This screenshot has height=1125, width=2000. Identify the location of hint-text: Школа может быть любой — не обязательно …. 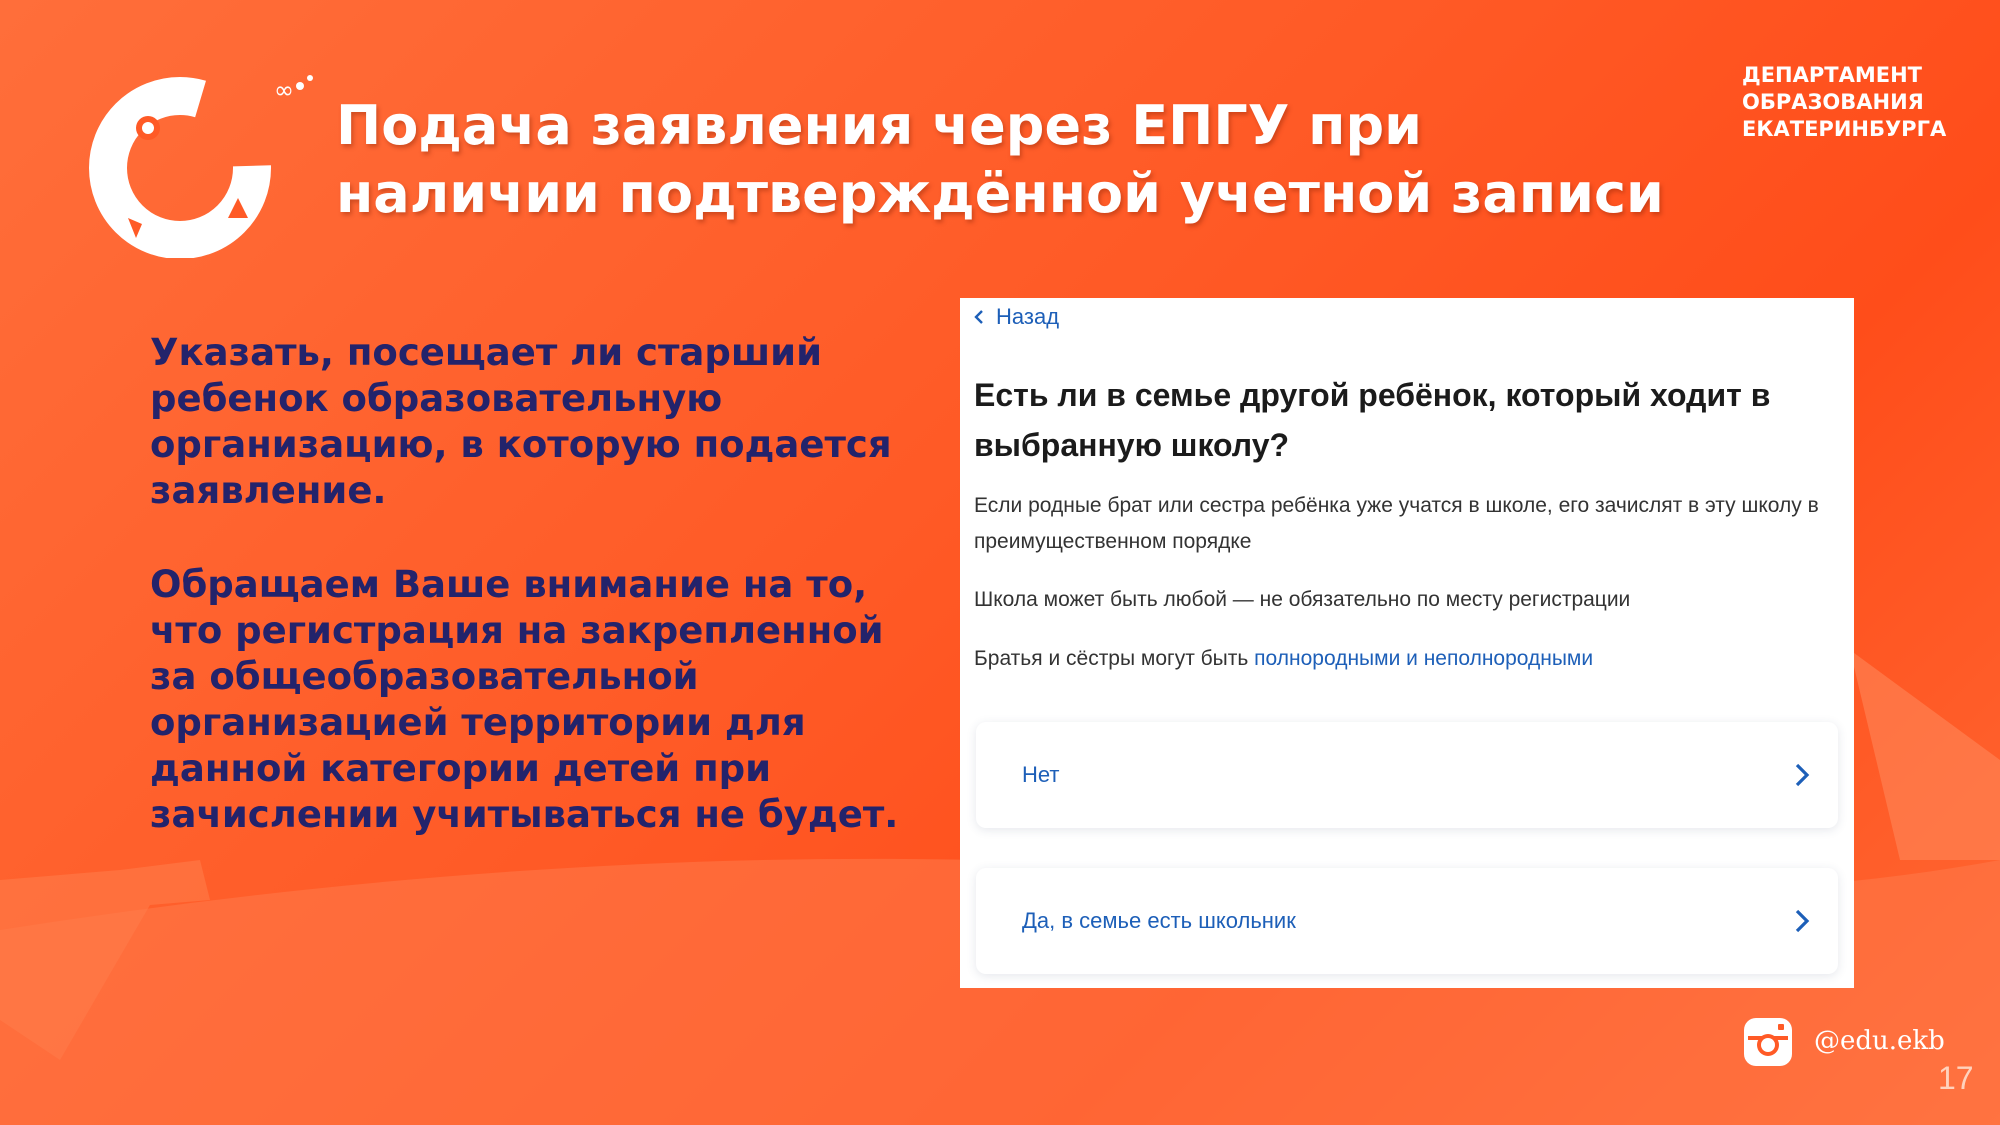
(1302, 599).